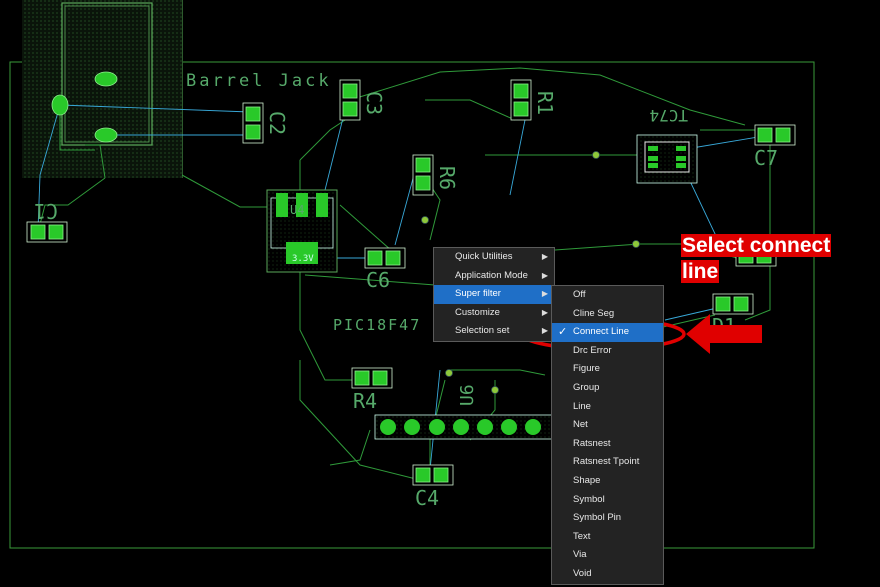  What do you see at coordinates (427, 498) in the screenshot?
I see `label-c4: C4` at bounding box center [427, 498].